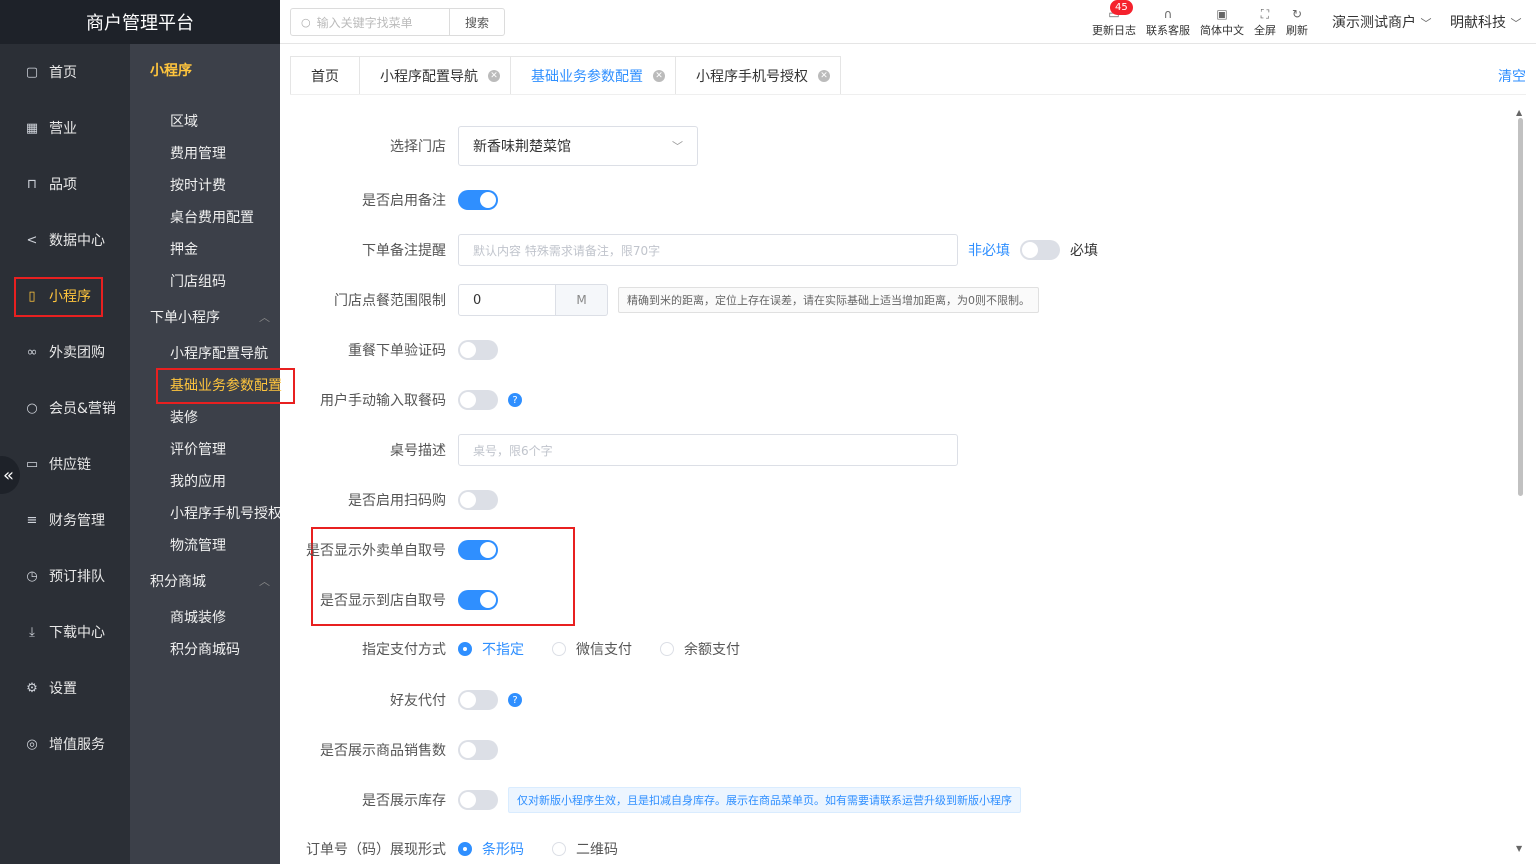 The width and height of the screenshot is (1536, 864). What do you see at coordinates (1519, 112) in the screenshot?
I see `scroll-up-arrow: ▲` at bounding box center [1519, 112].